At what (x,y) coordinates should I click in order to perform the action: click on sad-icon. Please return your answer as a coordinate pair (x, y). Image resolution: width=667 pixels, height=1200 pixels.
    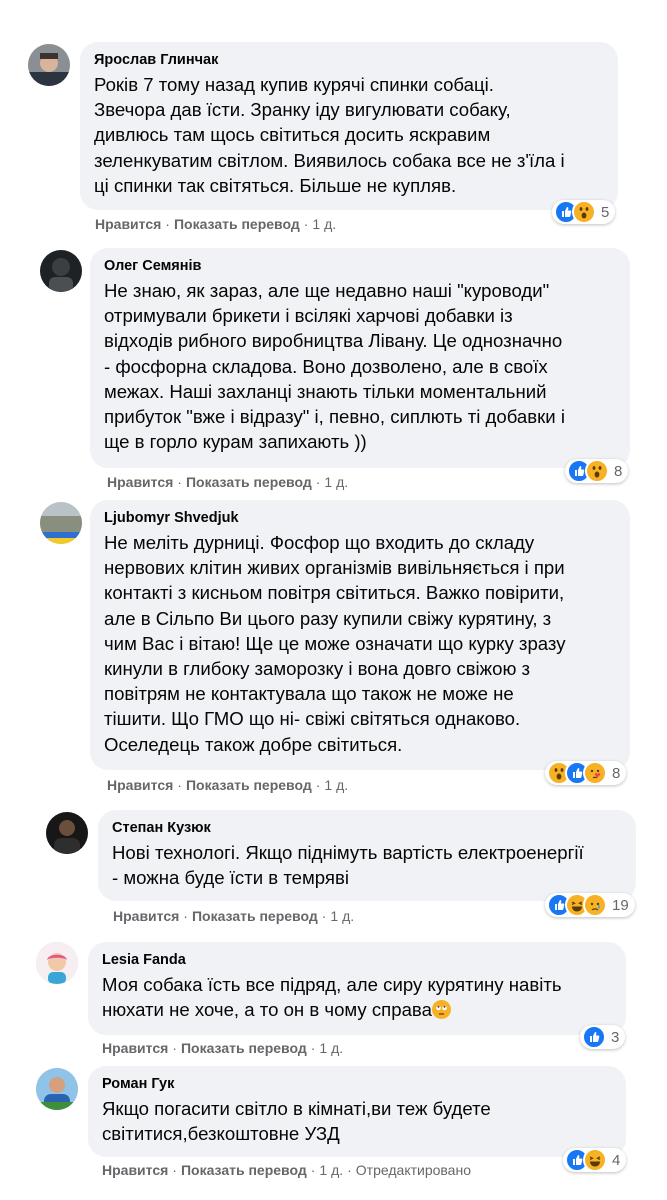
    Looking at the image, I should click on (595, 905).